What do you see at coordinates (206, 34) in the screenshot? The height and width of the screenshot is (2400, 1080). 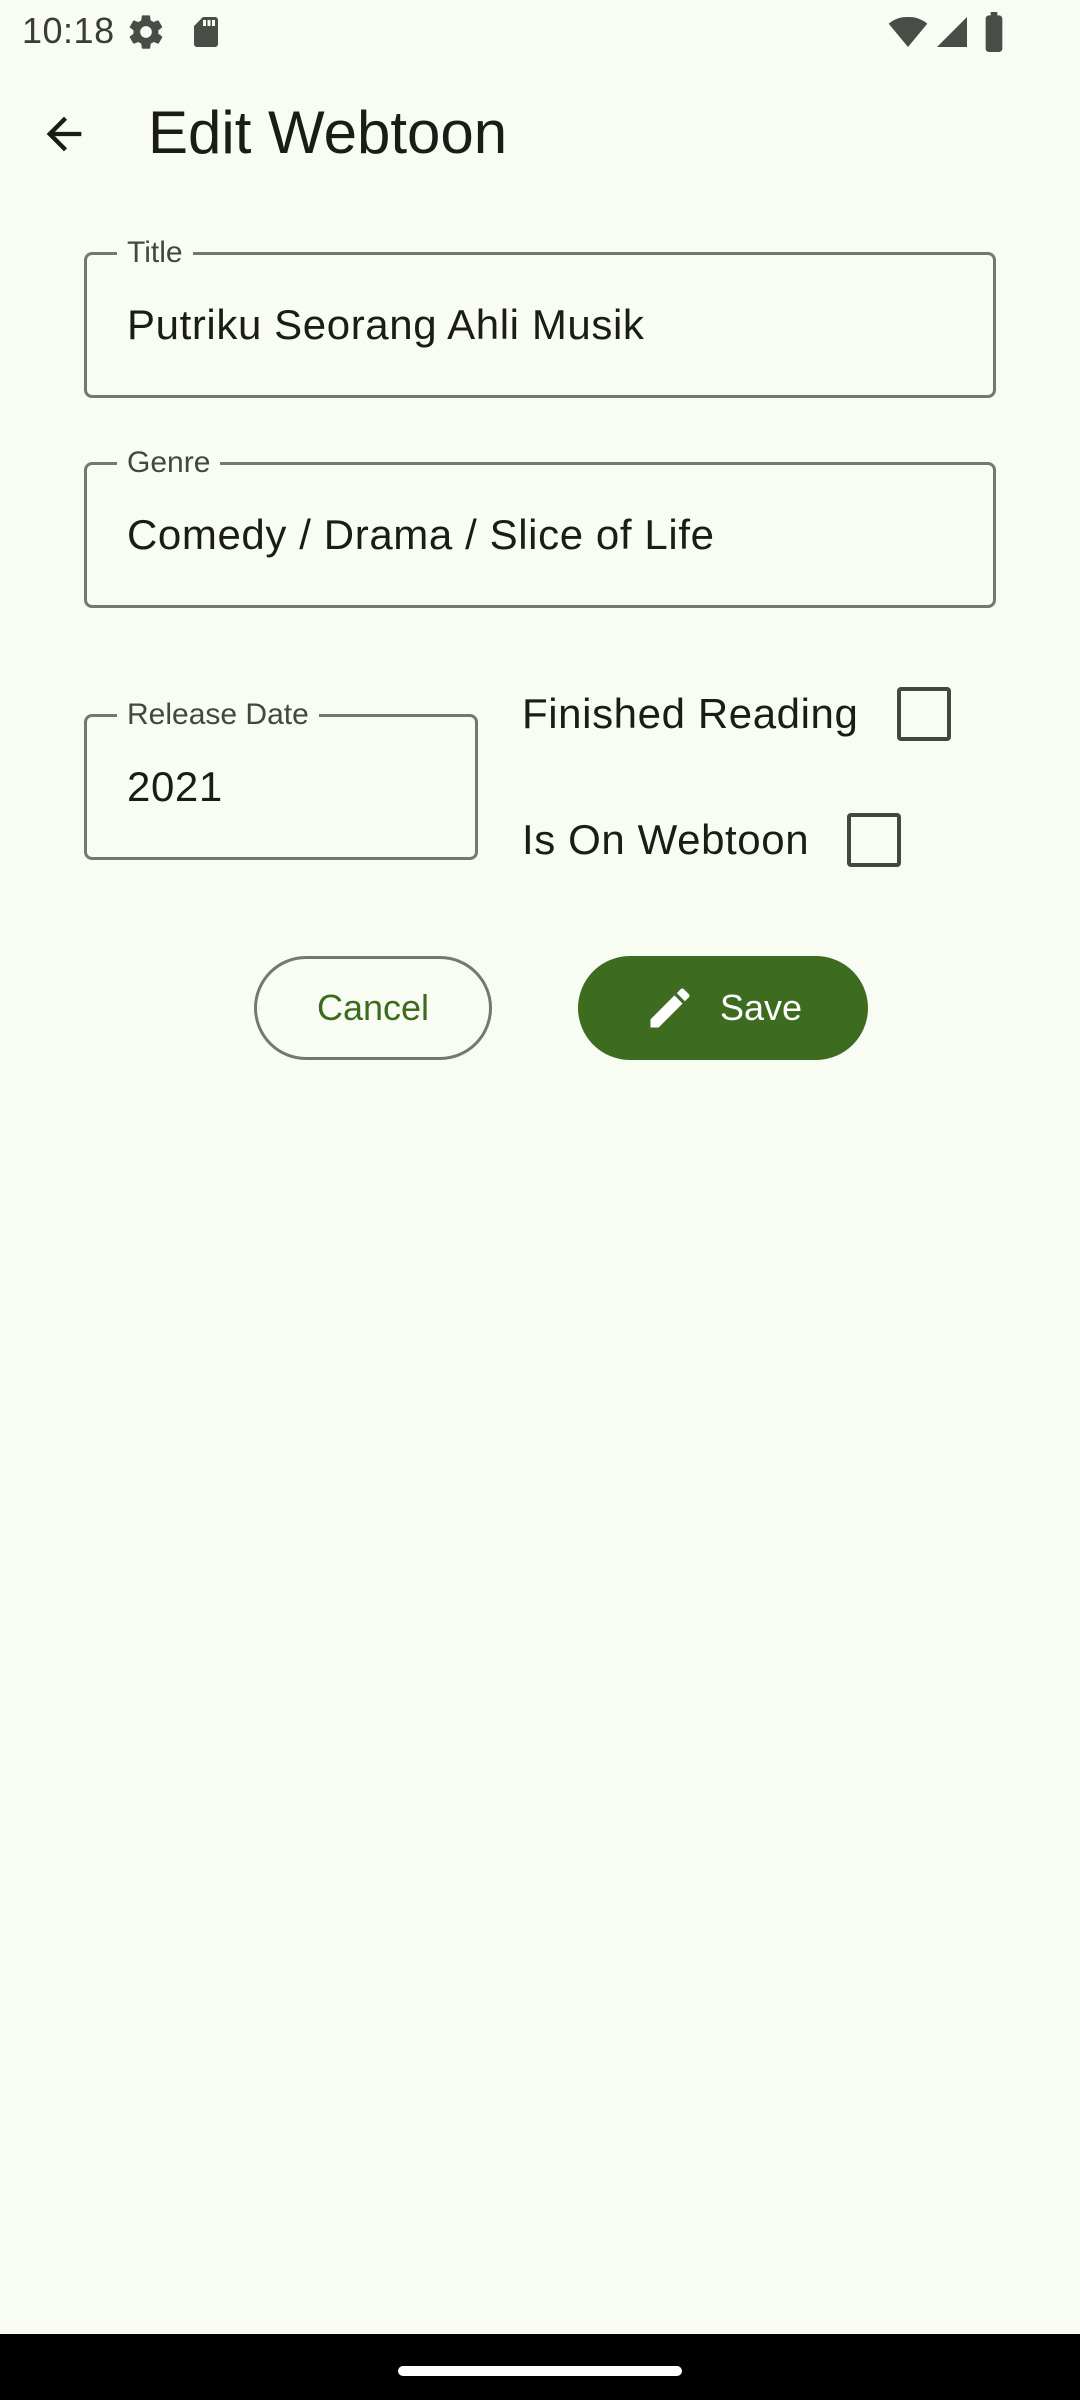 I see `sd-card-icon` at bounding box center [206, 34].